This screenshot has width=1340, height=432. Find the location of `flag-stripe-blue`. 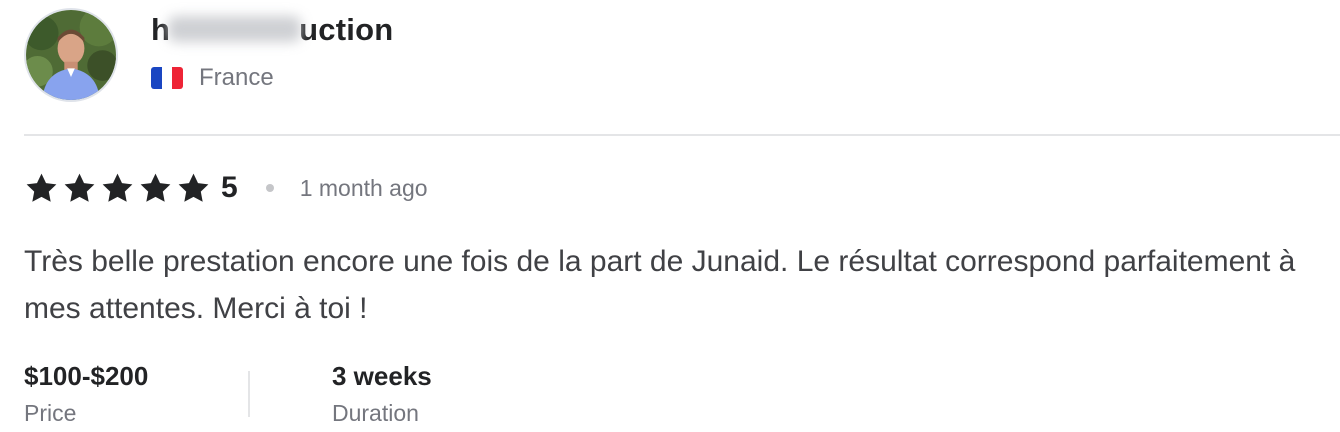

flag-stripe-blue is located at coordinates (156, 78).